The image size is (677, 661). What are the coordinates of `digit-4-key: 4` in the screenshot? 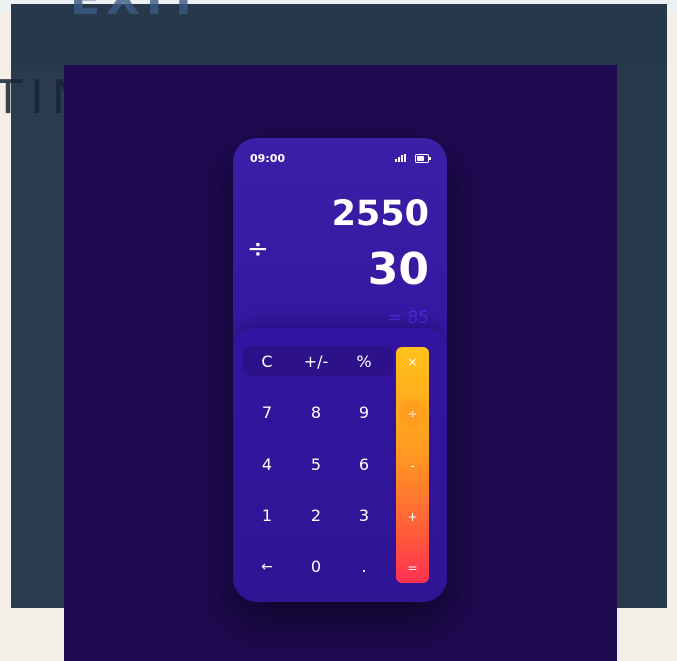 It's located at (267, 465).